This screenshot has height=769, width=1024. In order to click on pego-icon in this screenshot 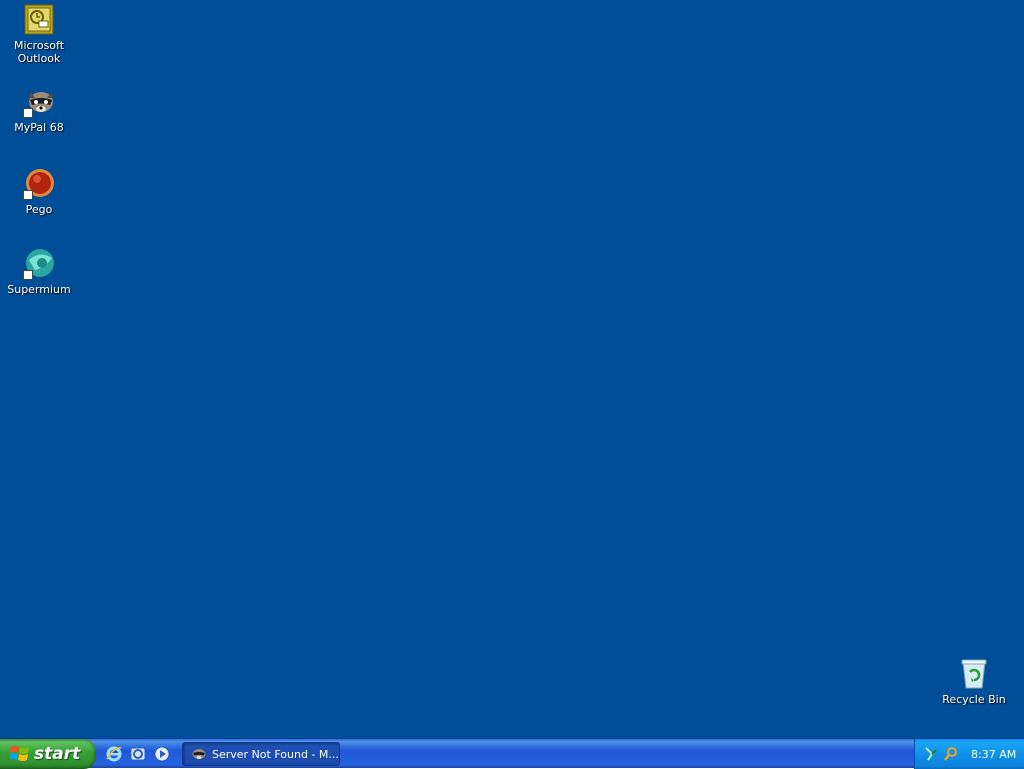, I will do `click(39, 184)`.